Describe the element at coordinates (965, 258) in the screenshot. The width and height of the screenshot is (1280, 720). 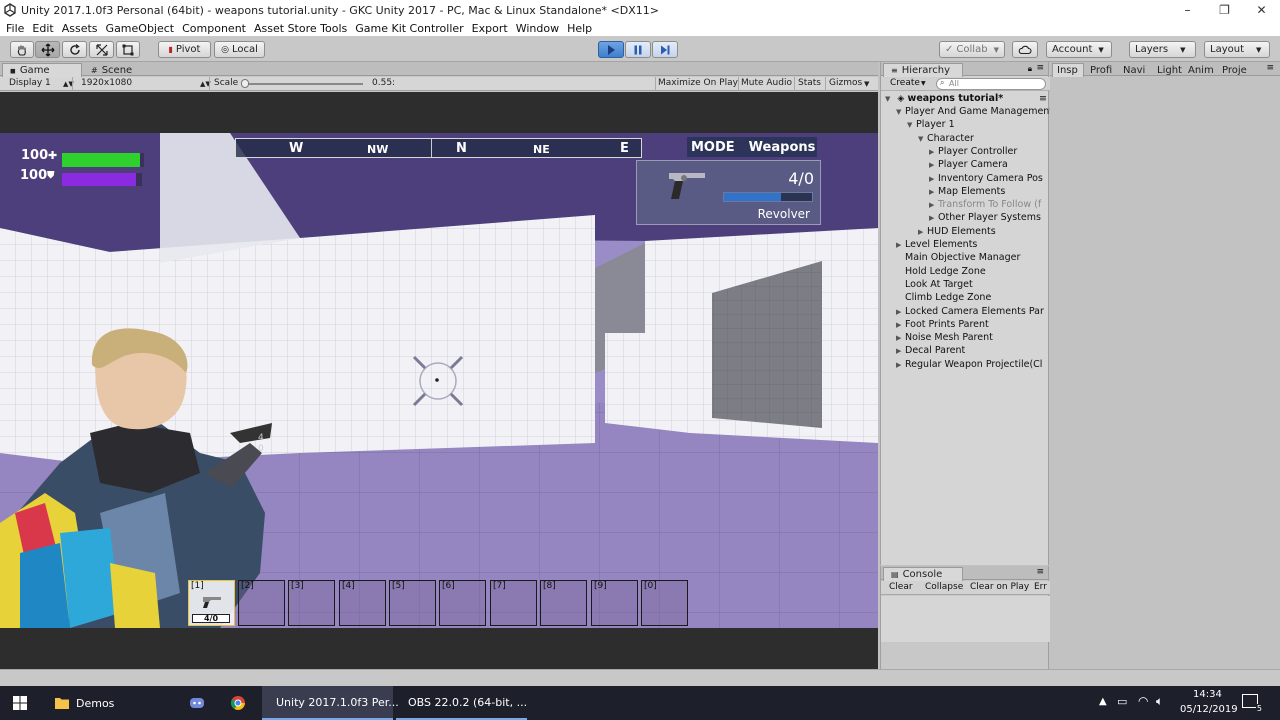
I see `hierarchy-item: Main Objective Manager` at that location.